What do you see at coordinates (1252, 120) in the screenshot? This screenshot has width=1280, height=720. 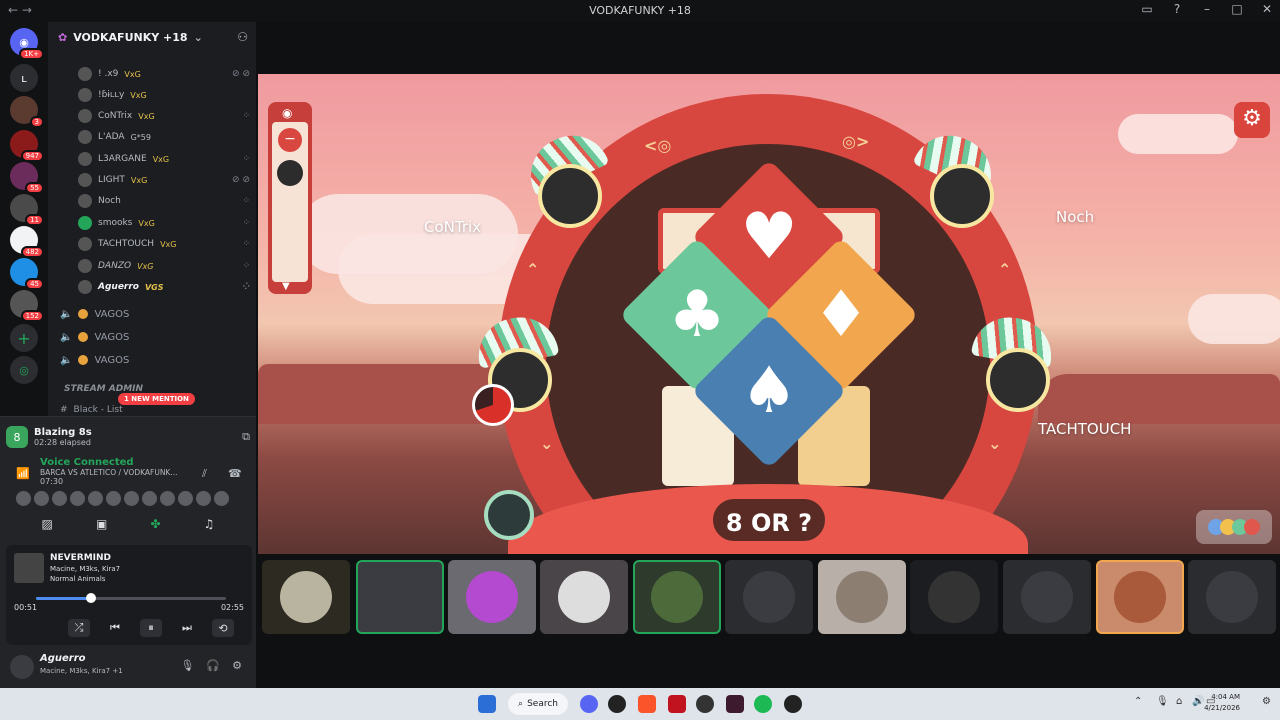 I see `settings-button: ⚙` at bounding box center [1252, 120].